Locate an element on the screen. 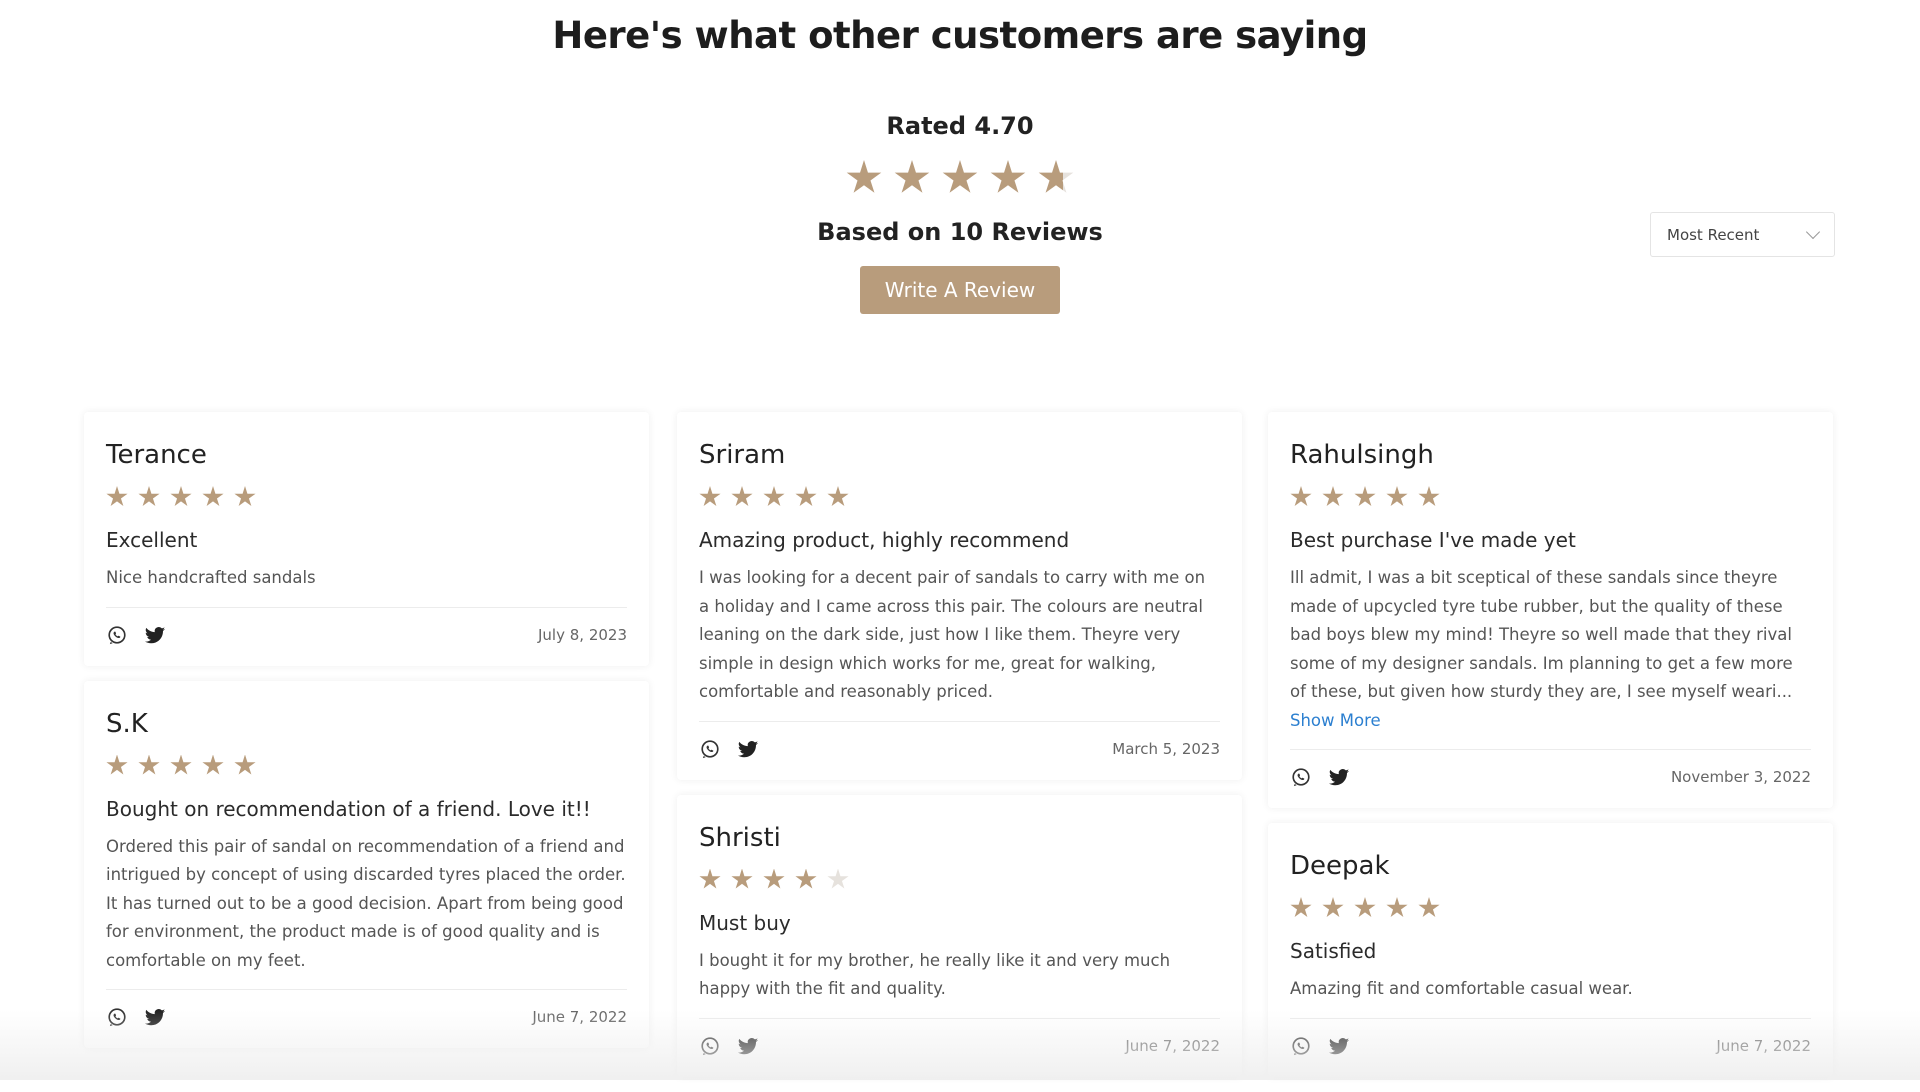  sort-dropdown: Most Recent is located at coordinates (1742, 234).